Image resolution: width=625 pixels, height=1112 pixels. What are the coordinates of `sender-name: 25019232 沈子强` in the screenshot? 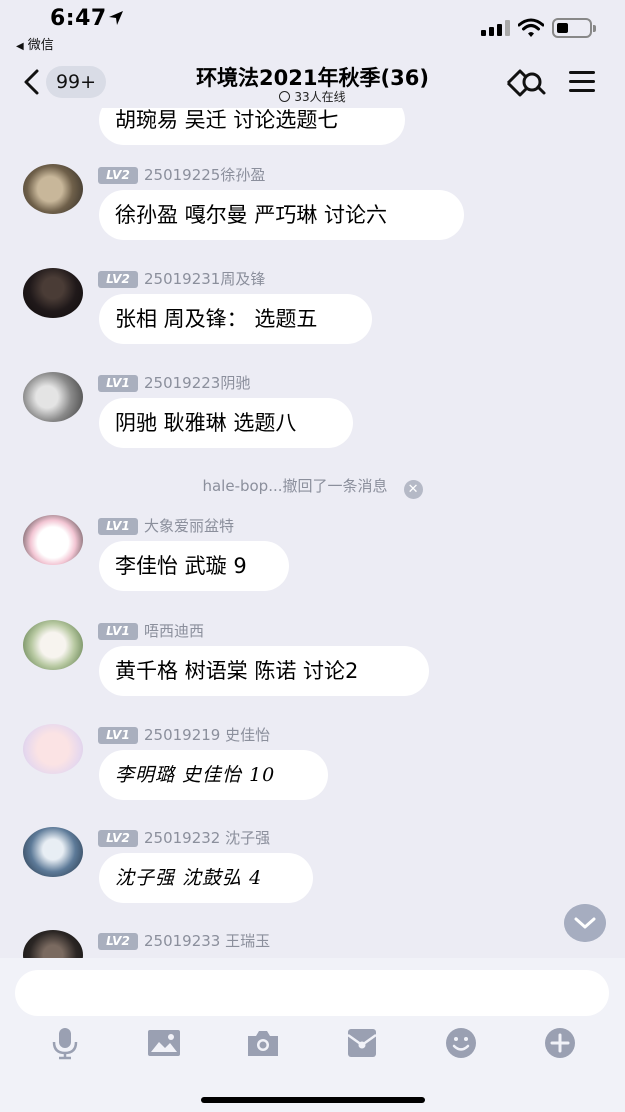 It's located at (207, 838).